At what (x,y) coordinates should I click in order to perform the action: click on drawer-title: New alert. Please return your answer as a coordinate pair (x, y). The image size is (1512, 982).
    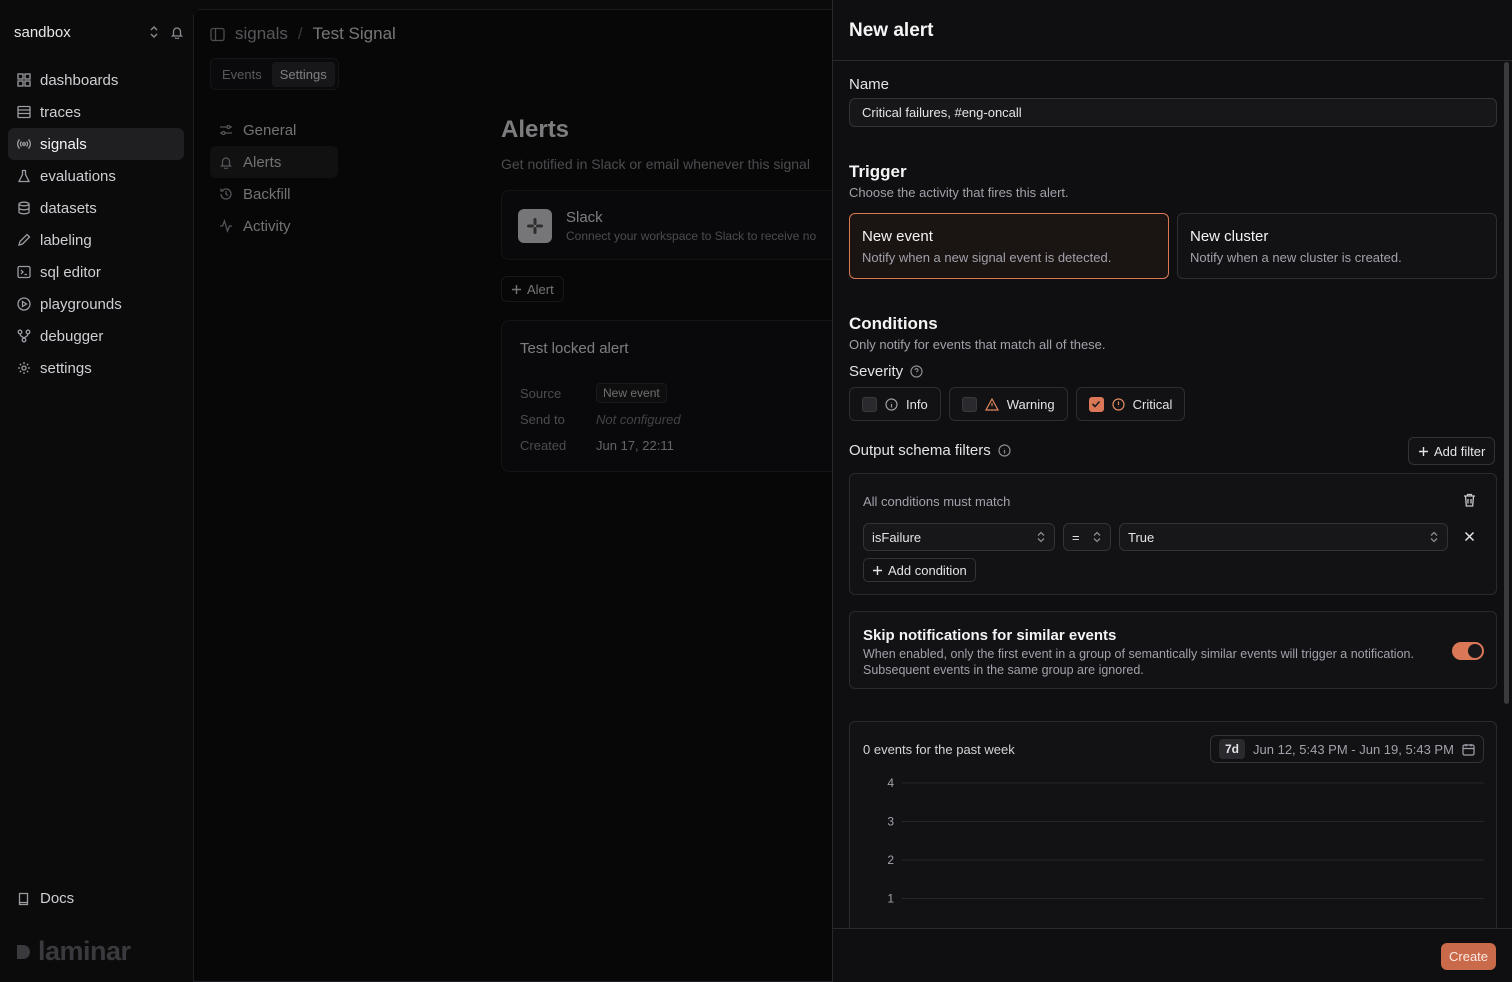
    Looking at the image, I should click on (891, 30).